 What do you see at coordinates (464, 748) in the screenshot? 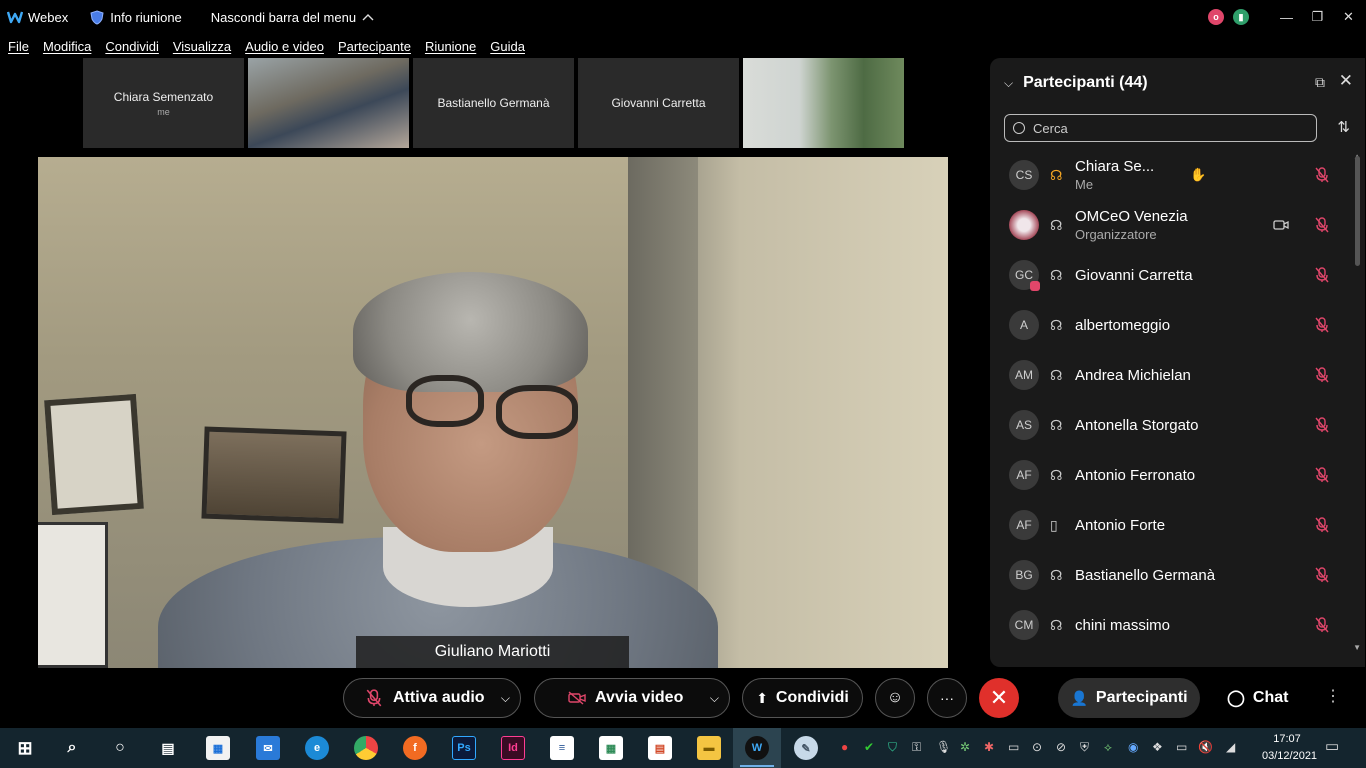
I see `photoshop-icon: Ps` at bounding box center [464, 748].